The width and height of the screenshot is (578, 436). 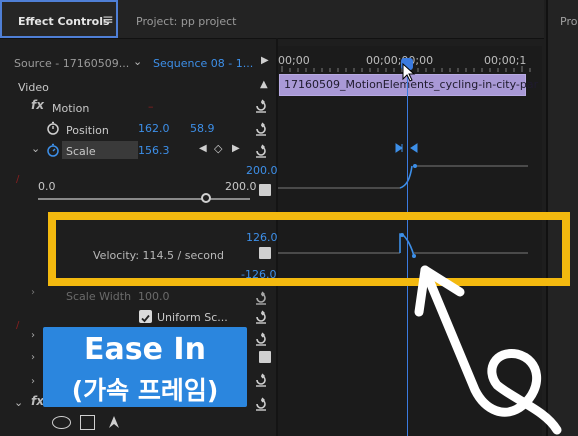 What do you see at coordinates (265, 60) in the screenshot?
I see `play-right-icon: ▶` at bounding box center [265, 60].